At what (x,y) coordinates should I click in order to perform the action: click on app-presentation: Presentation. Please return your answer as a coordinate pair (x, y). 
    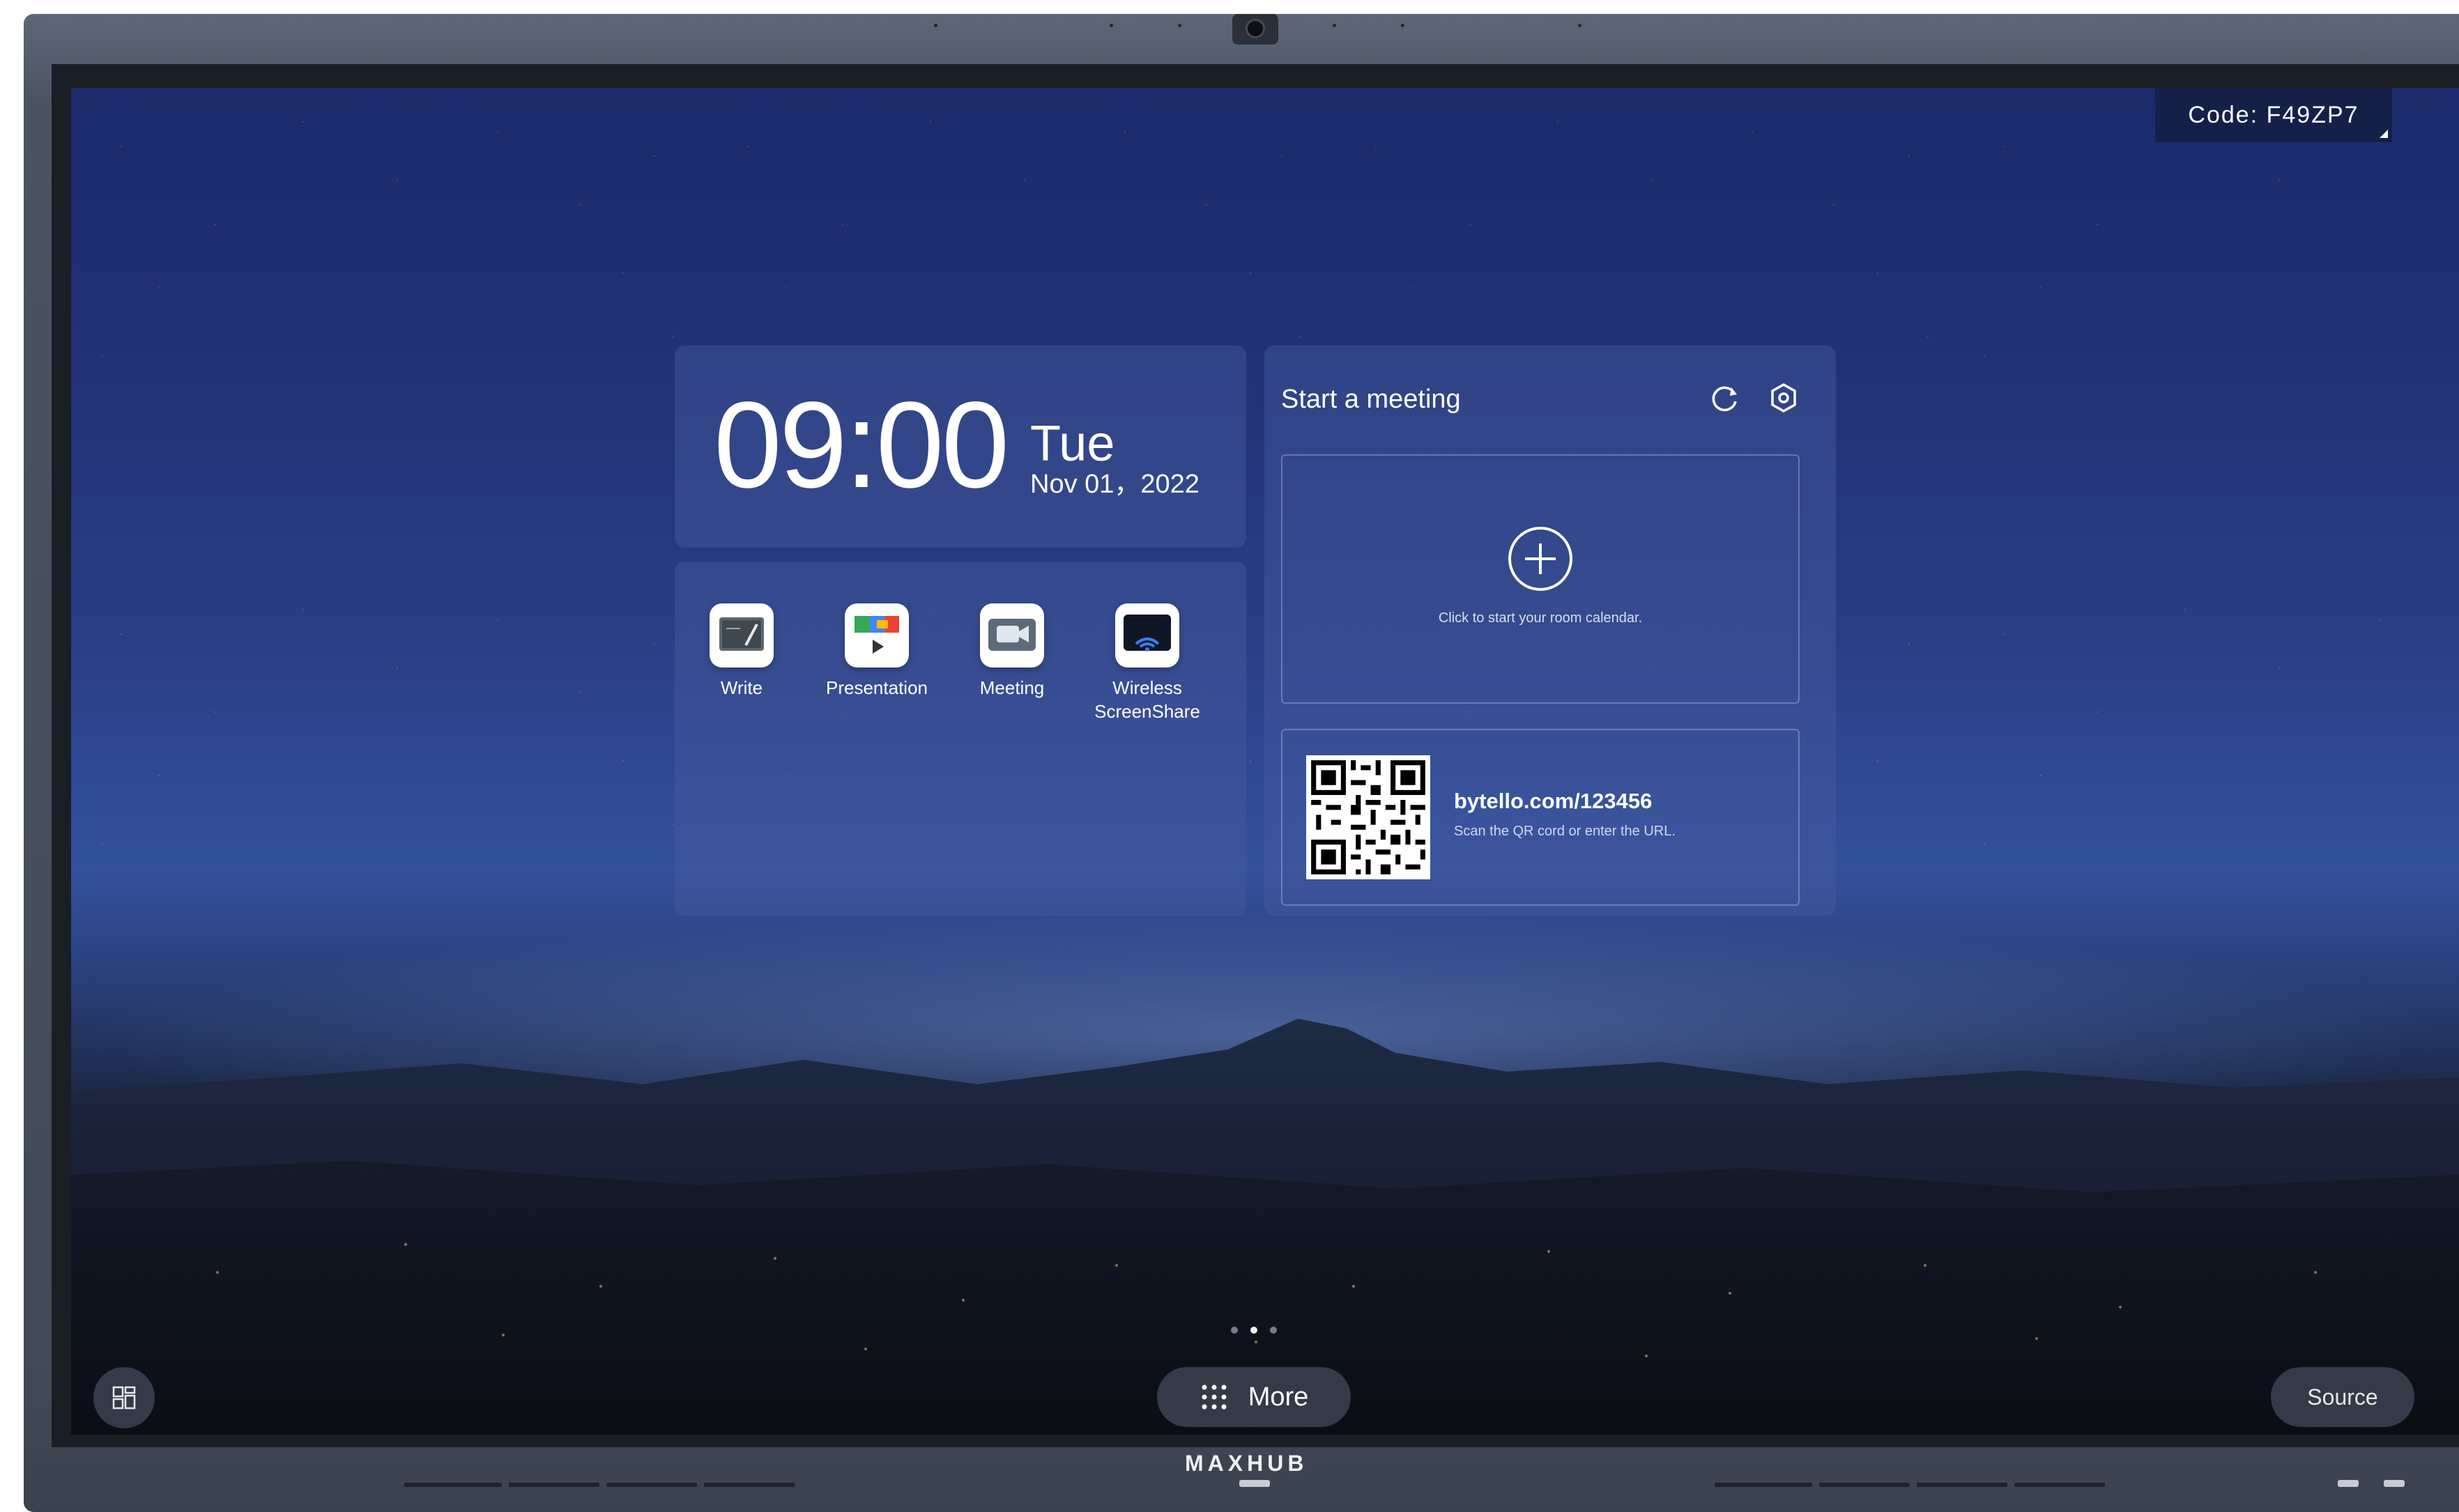
    Looking at the image, I should click on (877, 651).